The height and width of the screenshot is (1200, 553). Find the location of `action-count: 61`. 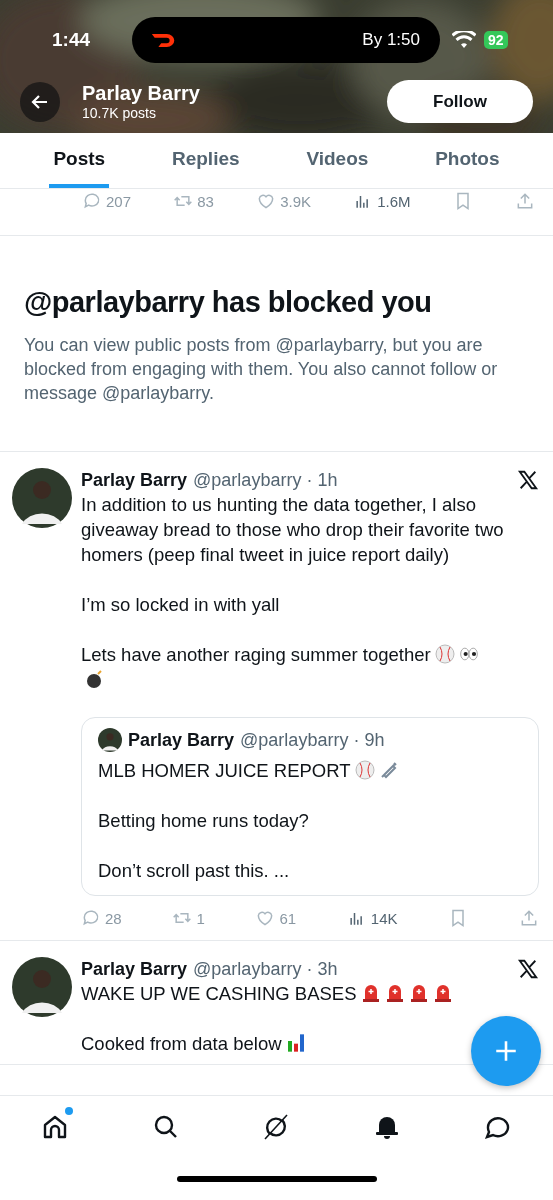

action-count: 61 is located at coordinates (288, 918).